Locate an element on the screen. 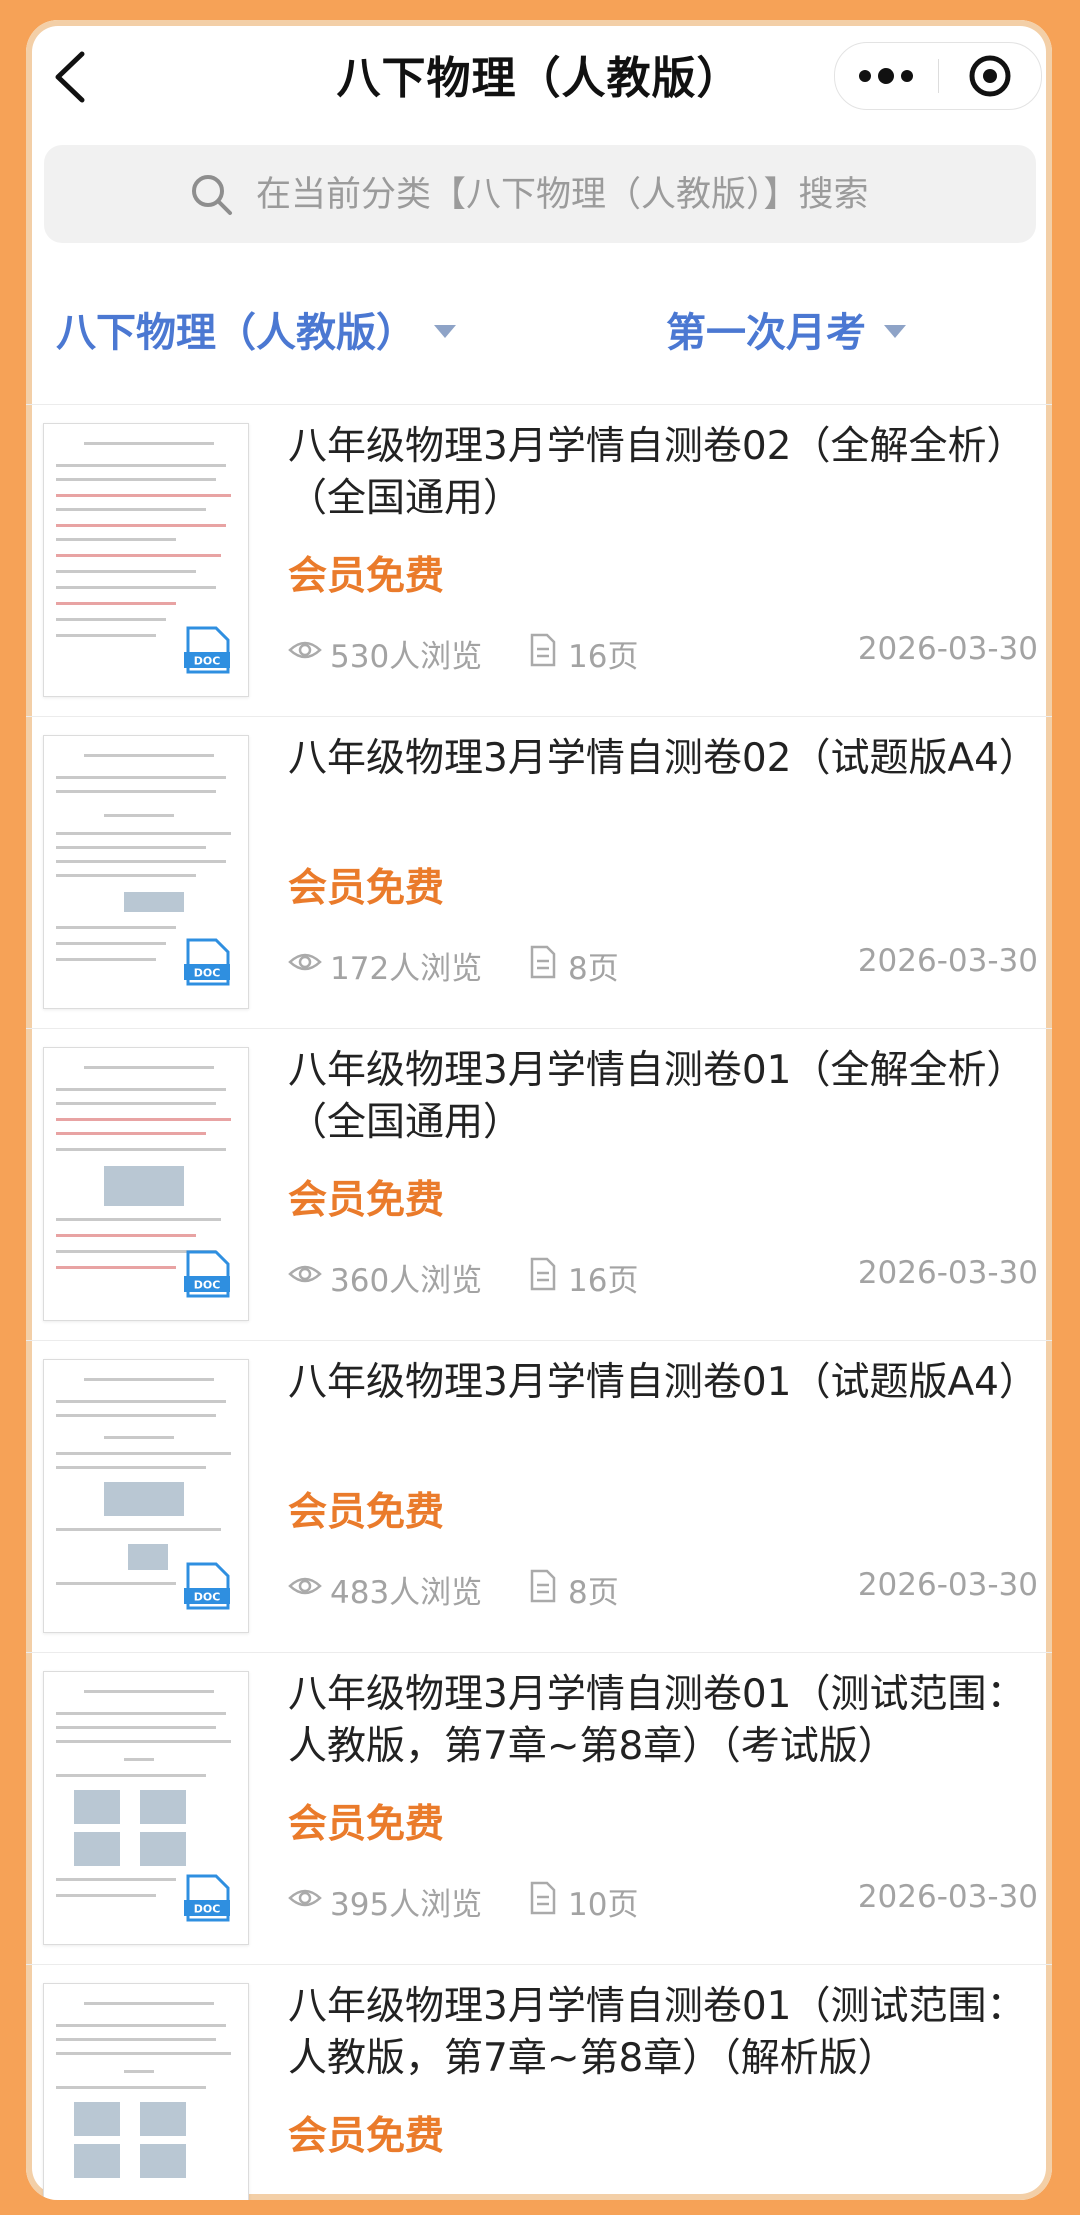 The width and height of the screenshot is (1080, 2215). item-meta: 172人浏览 8页 2026-03-30 is located at coordinates (663, 965).